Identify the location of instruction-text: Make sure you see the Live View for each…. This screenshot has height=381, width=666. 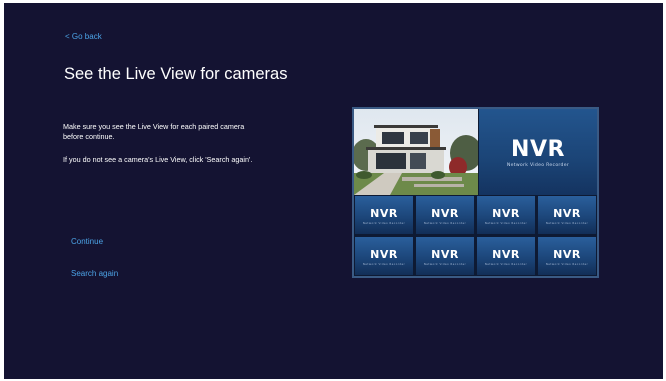
(154, 131).